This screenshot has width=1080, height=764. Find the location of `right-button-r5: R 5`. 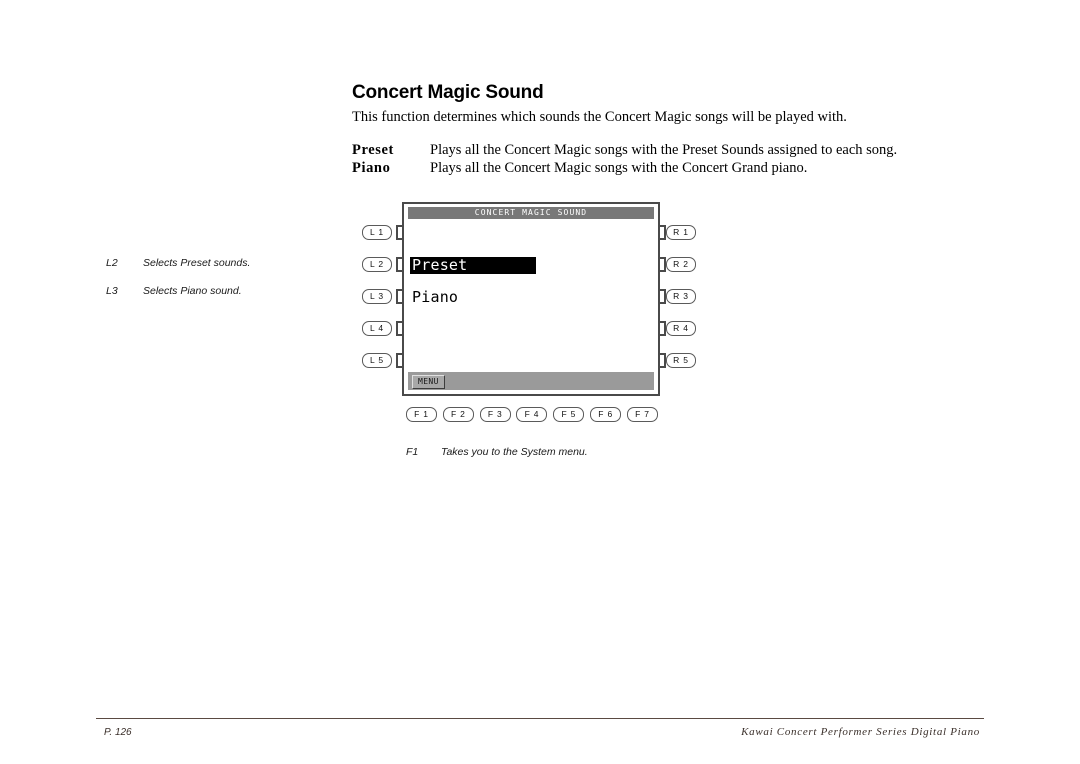

right-button-r5: R 5 is located at coordinates (681, 360).